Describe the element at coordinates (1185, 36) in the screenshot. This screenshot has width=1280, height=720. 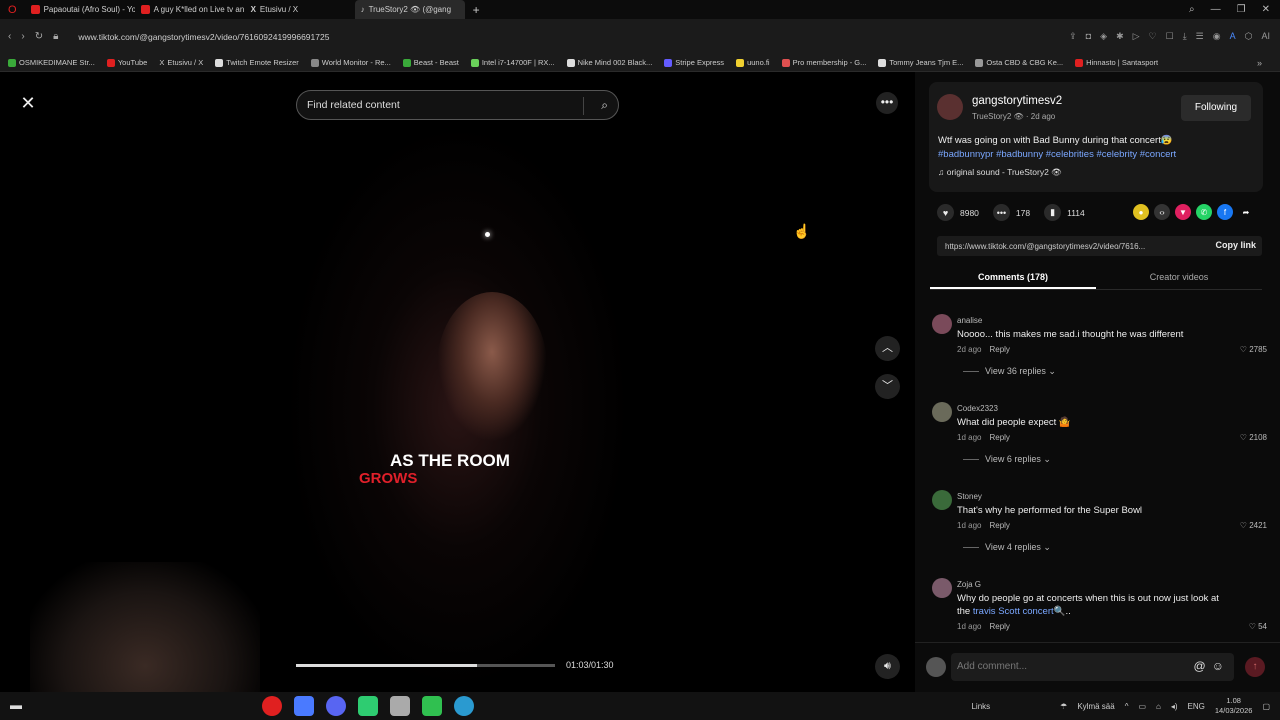
I see `download-icon: ⤓` at that location.